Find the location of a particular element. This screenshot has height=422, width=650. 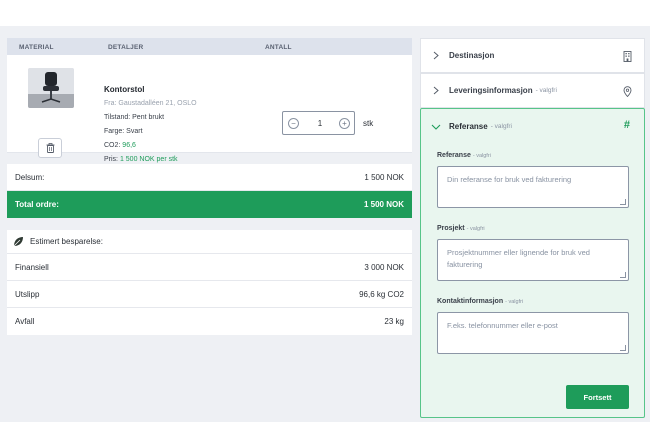

accordion-delivery-info: Leveringsinformasjon - valgfri is located at coordinates (532, 90).